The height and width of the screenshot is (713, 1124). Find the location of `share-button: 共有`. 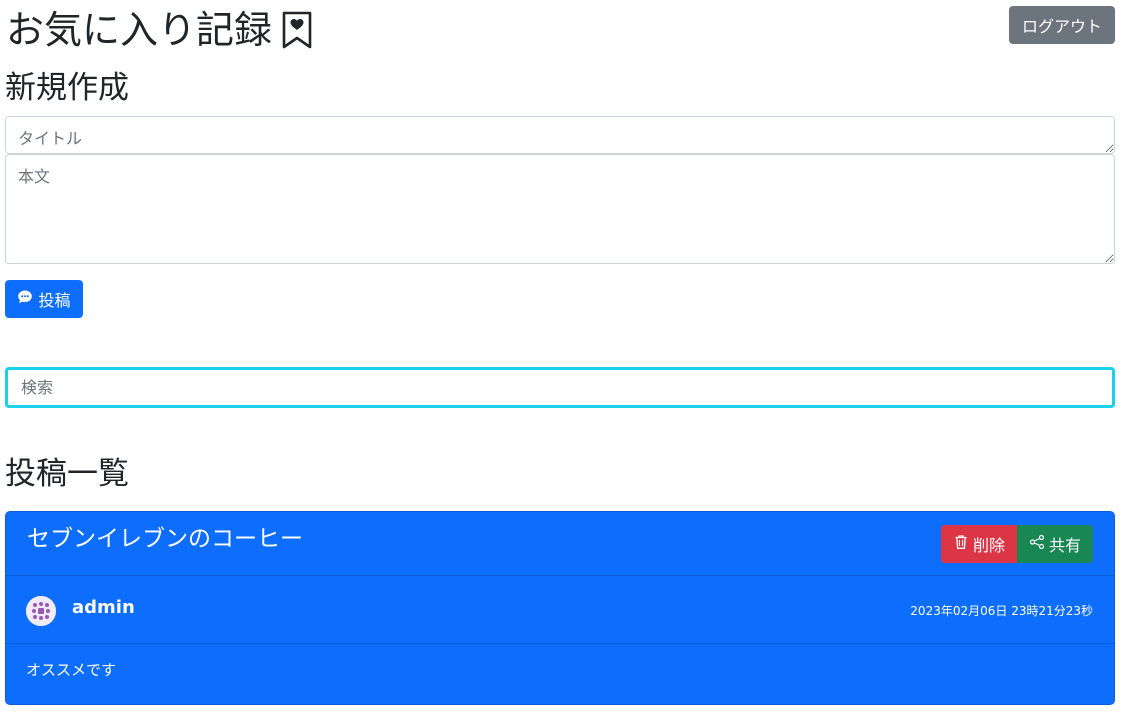

share-button: 共有 is located at coordinates (1054, 544).